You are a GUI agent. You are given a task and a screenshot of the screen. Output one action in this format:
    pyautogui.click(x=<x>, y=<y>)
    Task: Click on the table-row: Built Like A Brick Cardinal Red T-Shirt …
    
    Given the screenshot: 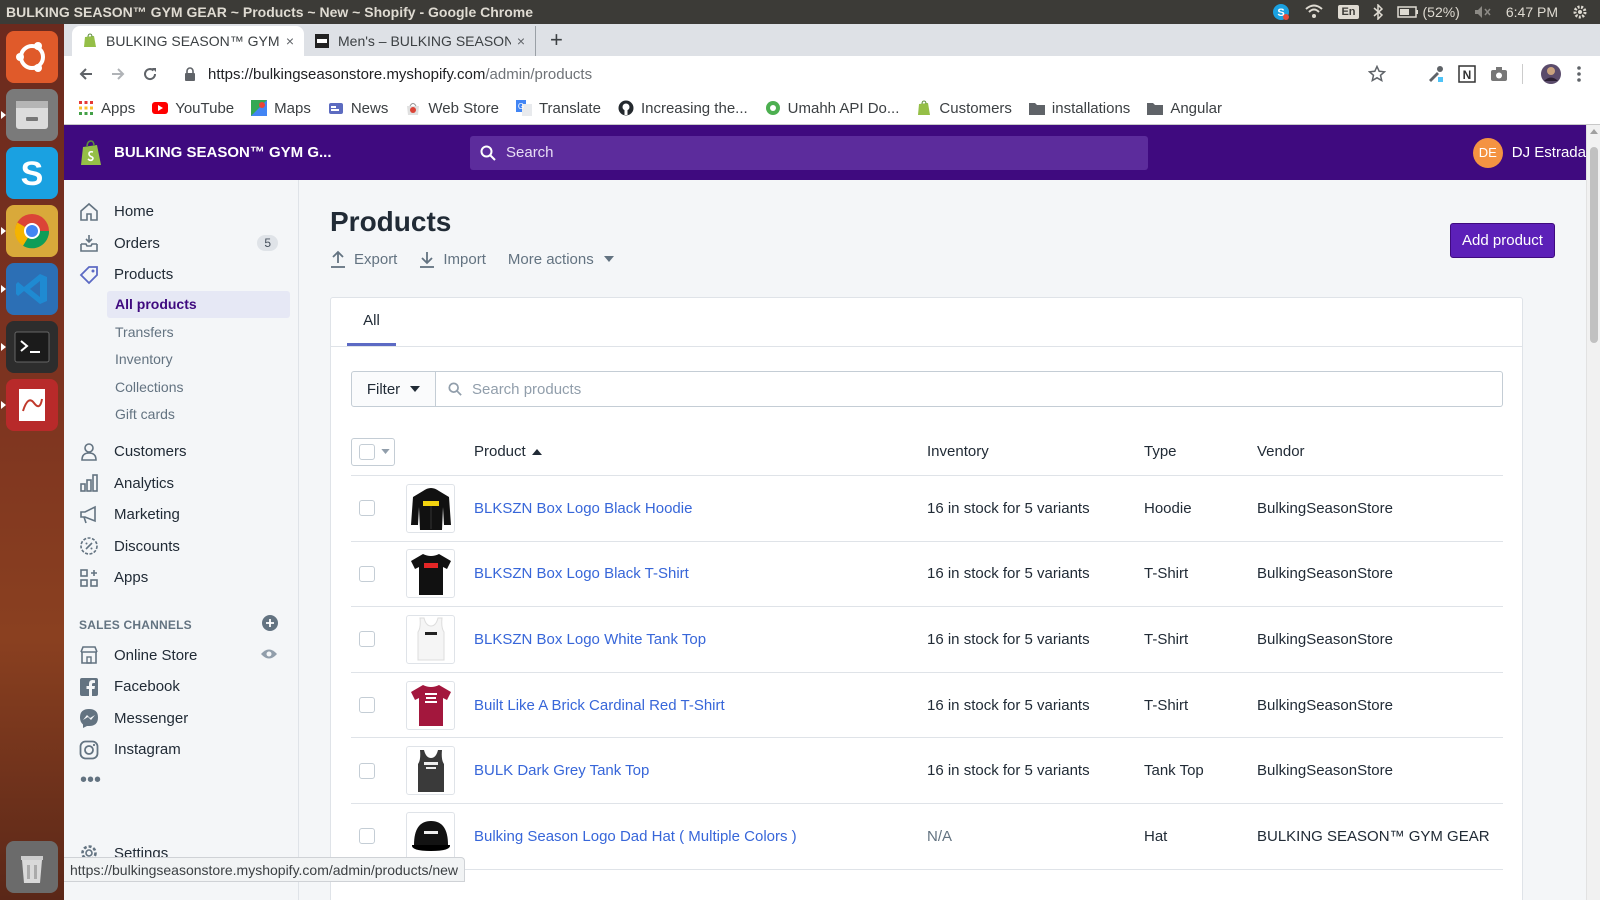 What is the action you would take?
    pyautogui.click(x=927, y=706)
    